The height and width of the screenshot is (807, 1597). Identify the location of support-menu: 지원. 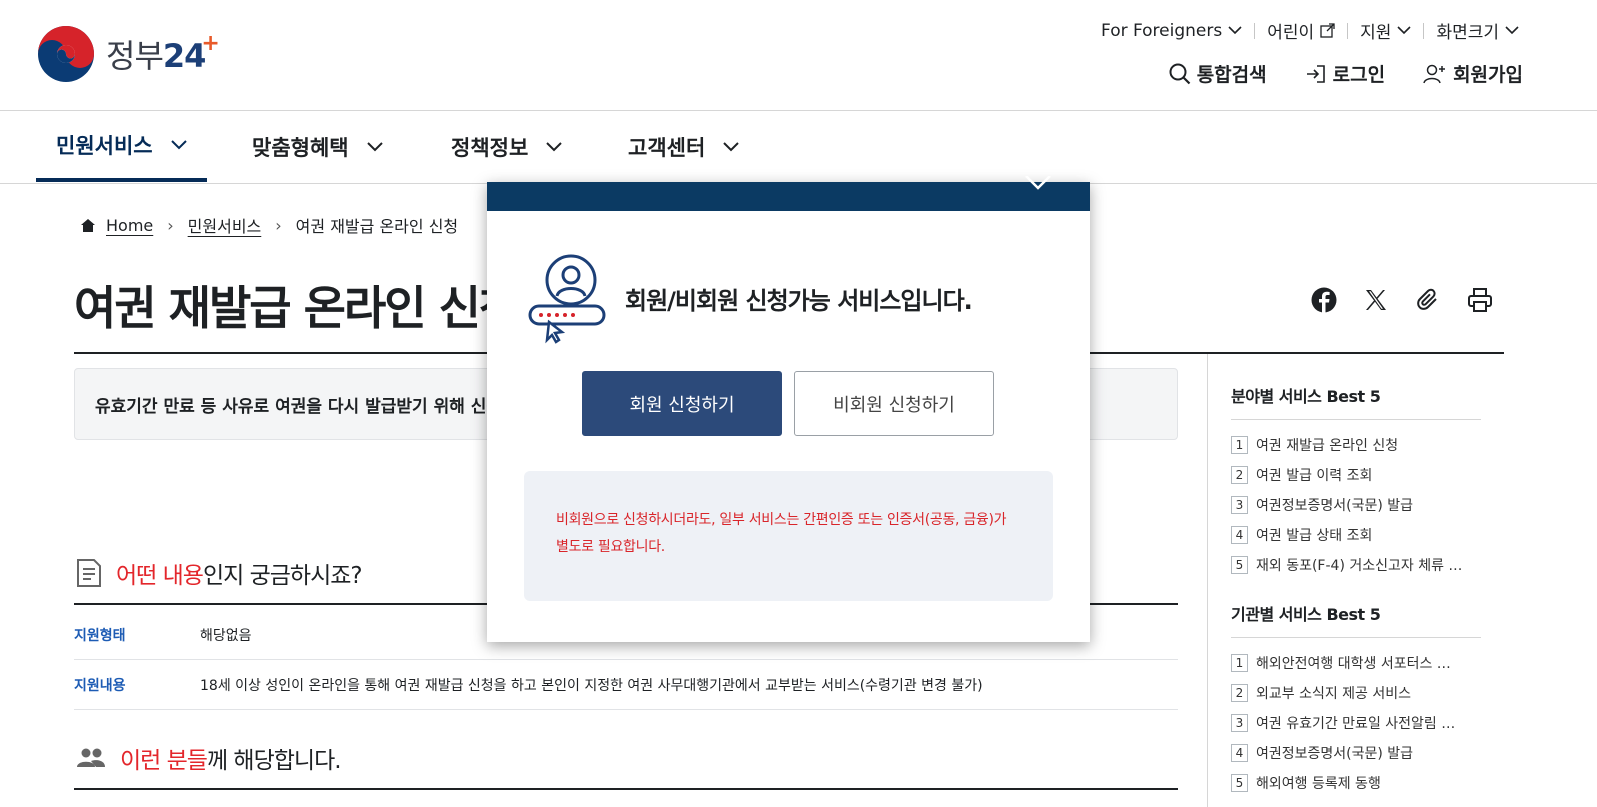
(1385, 30).